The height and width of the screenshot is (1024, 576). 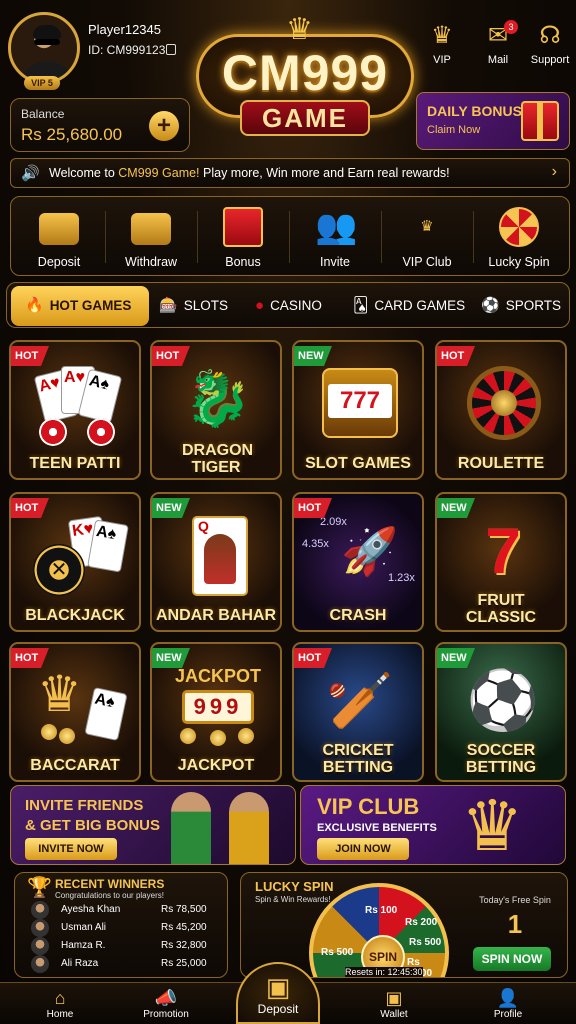 What do you see at coordinates (293, 899) in the screenshot?
I see `lucky-spin-subtitle: Spin & Win Rewards!` at bounding box center [293, 899].